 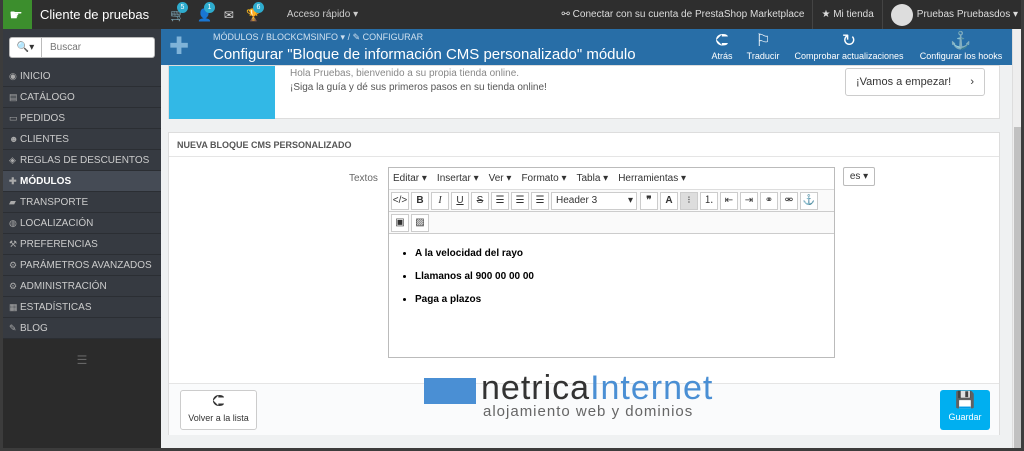 What do you see at coordinates (82, 265) in the screenshot?
I see `sidebar-item-parametros: ⚙ PARÁMETROS AVANZADOS` at bounding box center [82, 265].